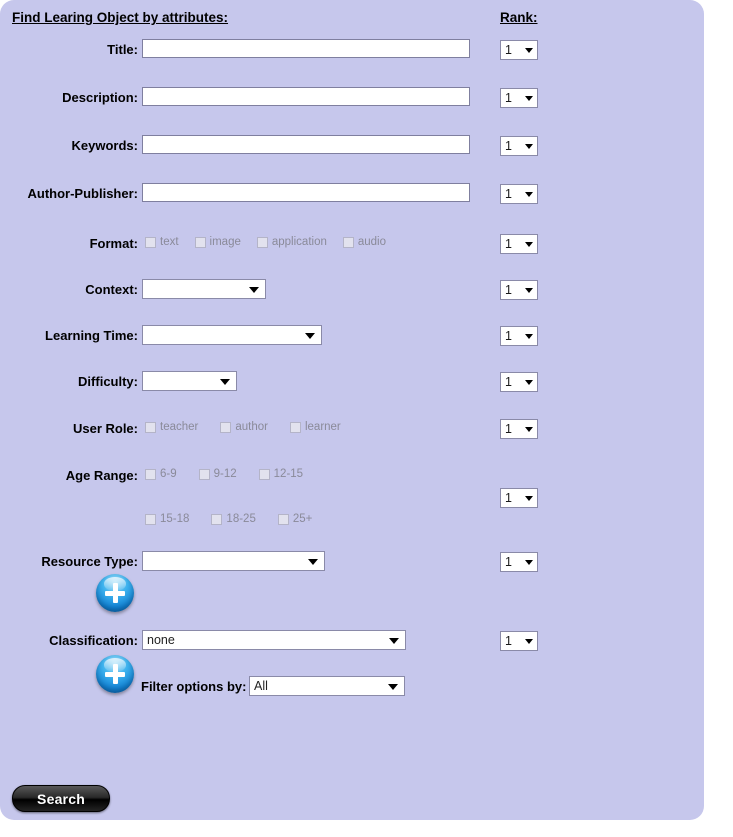  I want to click on rank-select-description: 1, so click(519, 98).